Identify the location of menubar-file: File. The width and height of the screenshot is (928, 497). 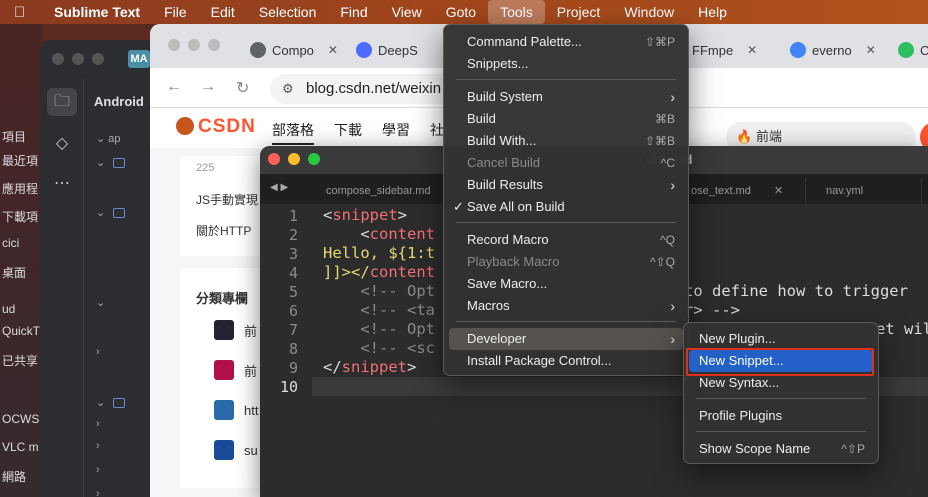
(175, 12).